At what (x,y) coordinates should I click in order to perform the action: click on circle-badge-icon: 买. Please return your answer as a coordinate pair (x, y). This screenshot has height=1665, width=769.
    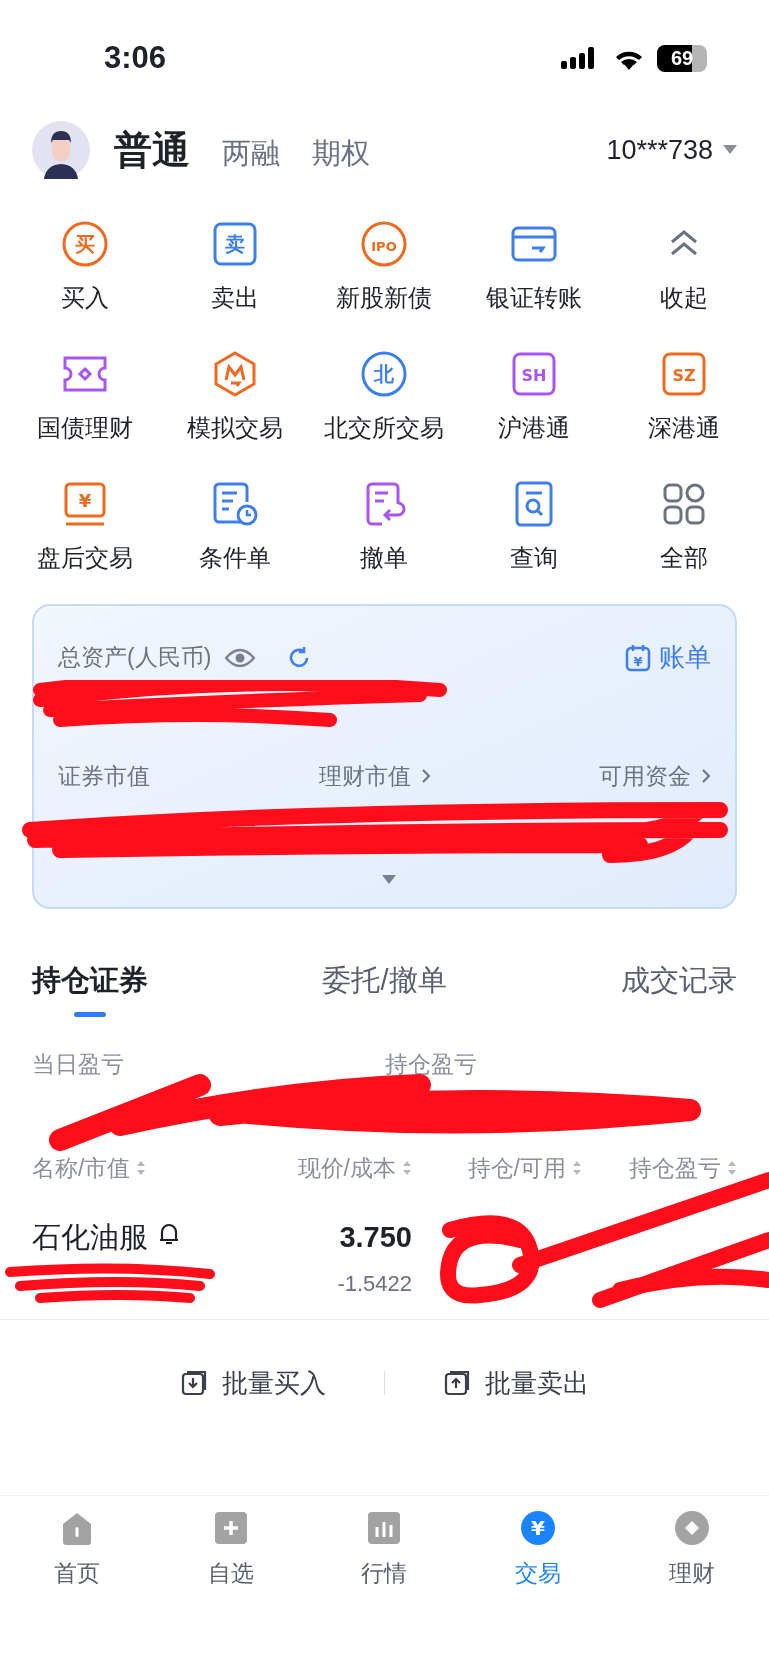
    Looking at the image, I should click on (84, 244).